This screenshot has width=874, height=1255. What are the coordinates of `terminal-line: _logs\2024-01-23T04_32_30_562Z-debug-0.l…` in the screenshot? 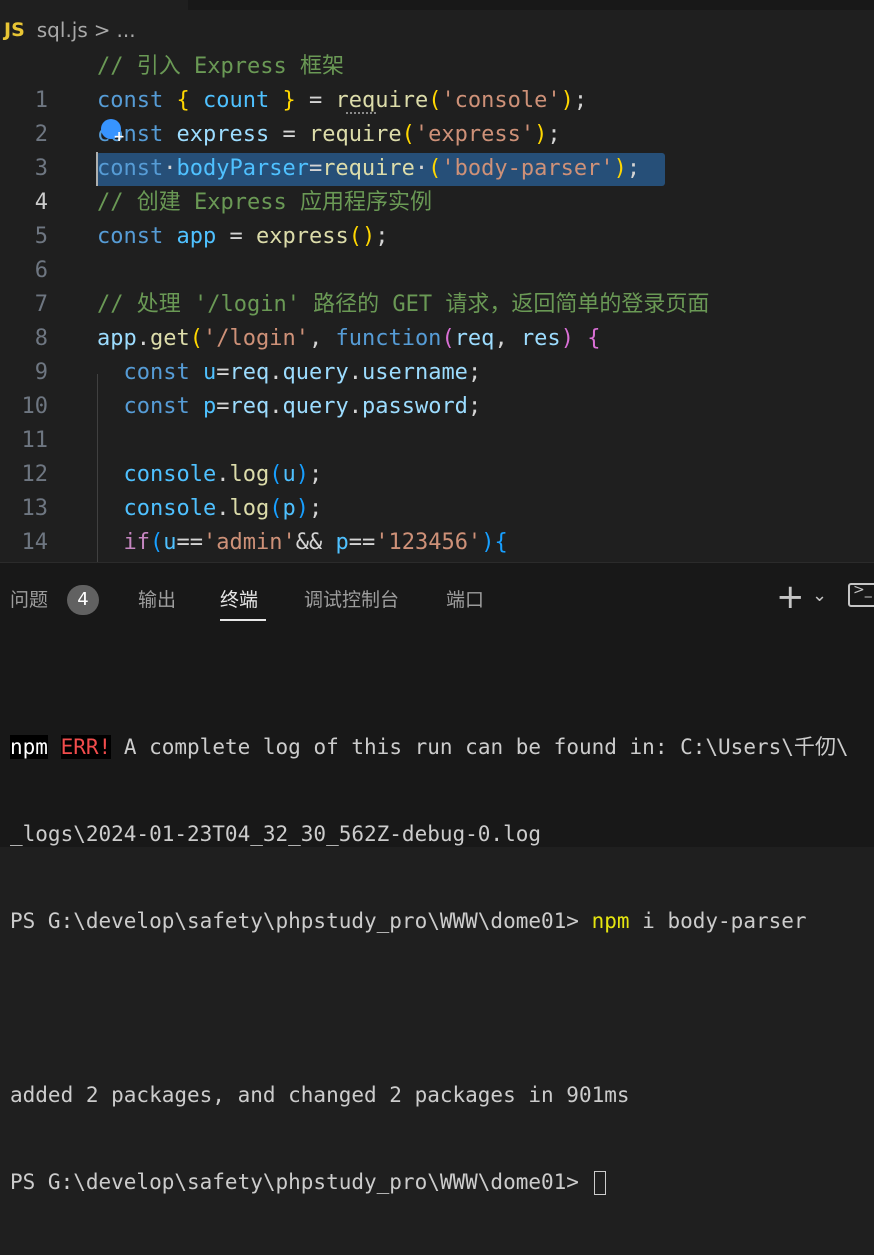 It's located at (429, 834).